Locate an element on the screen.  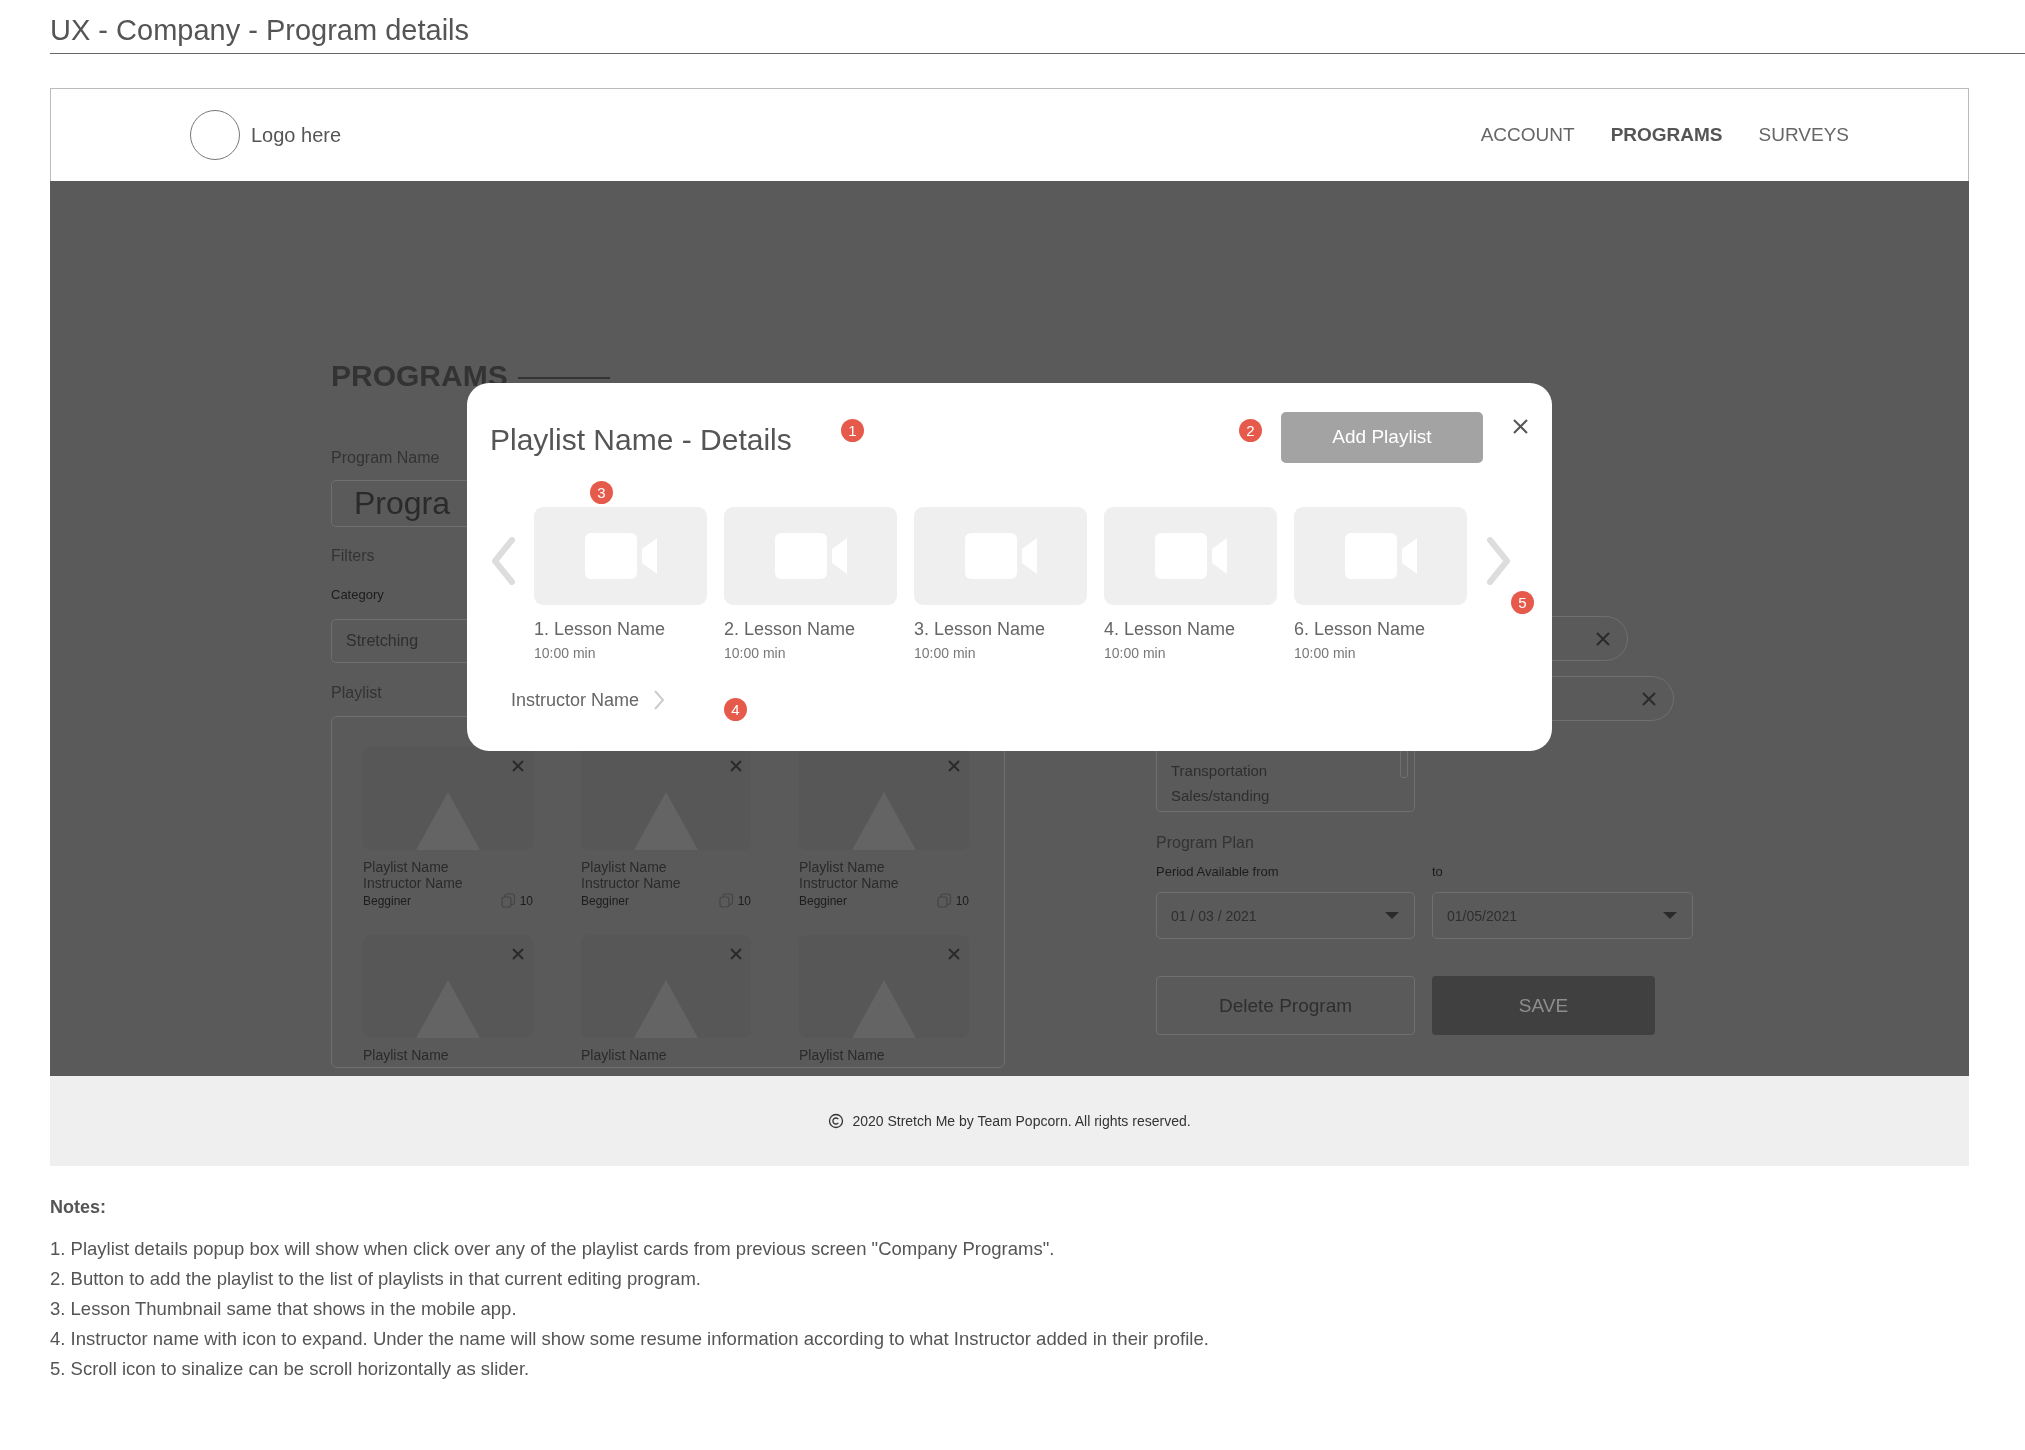
note-text: 1. Playlist details popup box will show when click over any of the playlist cards from previous screen "Company Programs". is located at coordinates (553, 1249).